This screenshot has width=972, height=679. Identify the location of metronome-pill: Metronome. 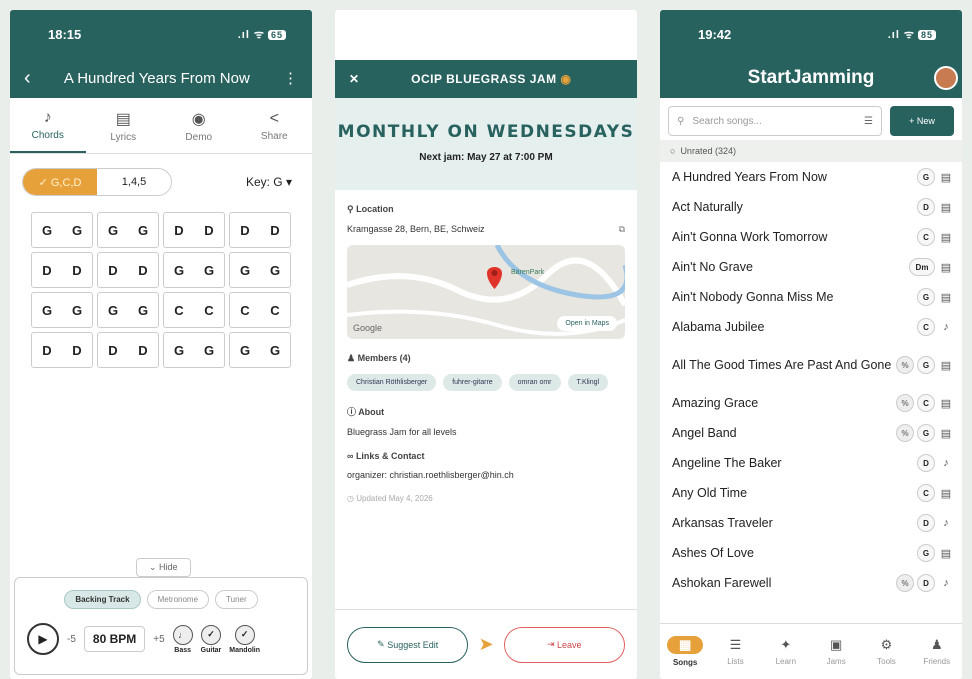
(178, 599).